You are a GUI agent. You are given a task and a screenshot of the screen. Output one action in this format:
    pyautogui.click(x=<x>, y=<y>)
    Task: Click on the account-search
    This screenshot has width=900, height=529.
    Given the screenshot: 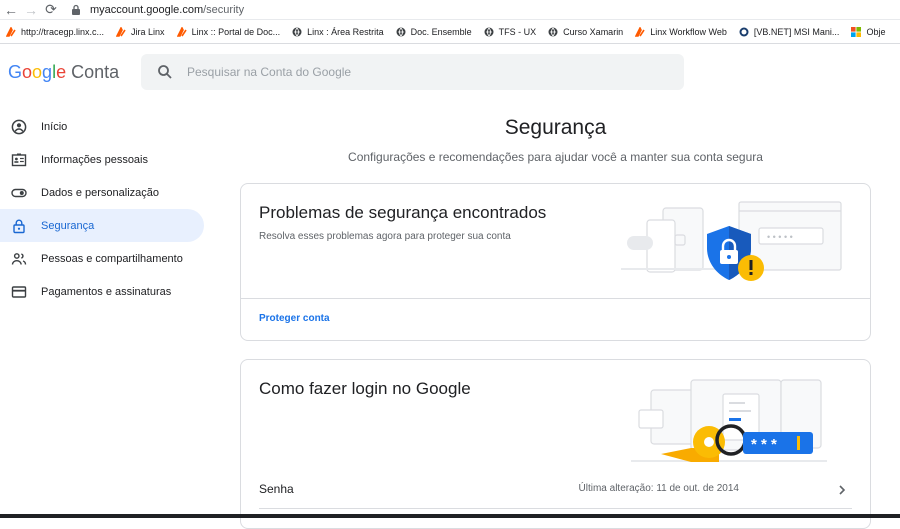 What is the action you would take?
    pyautogui.click(x=412, y=72)
    